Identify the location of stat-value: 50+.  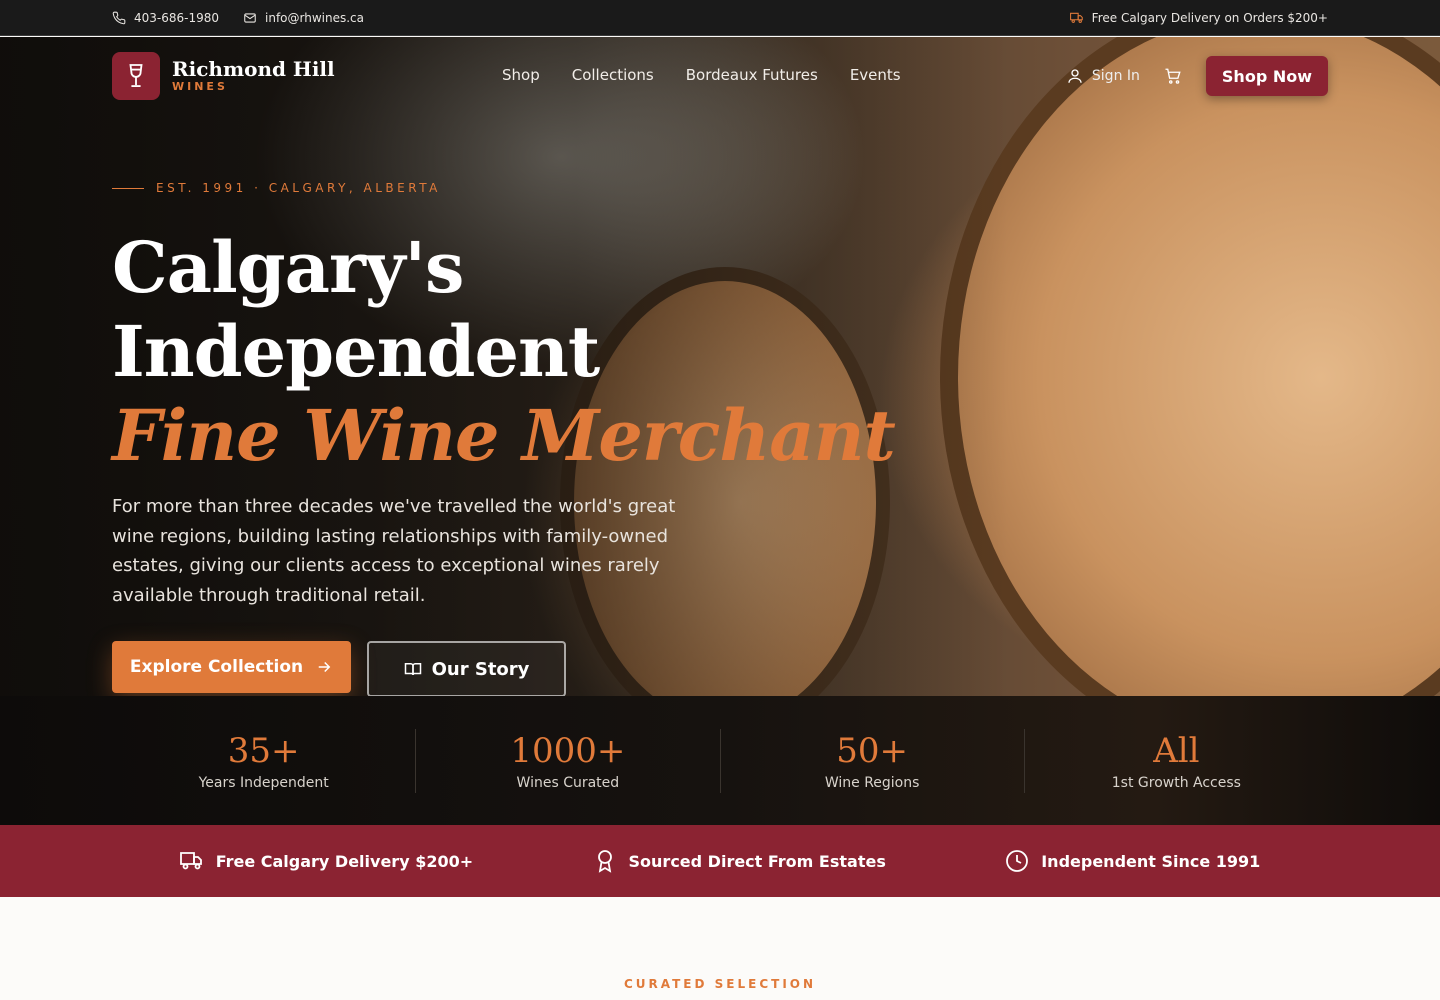
(872, 750).